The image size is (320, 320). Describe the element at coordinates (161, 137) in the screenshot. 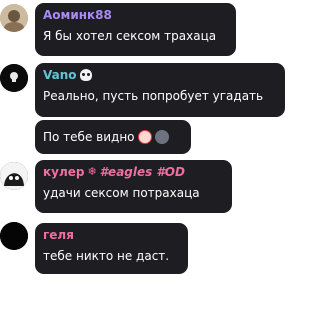

I see `ball-emoji-icon` at that location.